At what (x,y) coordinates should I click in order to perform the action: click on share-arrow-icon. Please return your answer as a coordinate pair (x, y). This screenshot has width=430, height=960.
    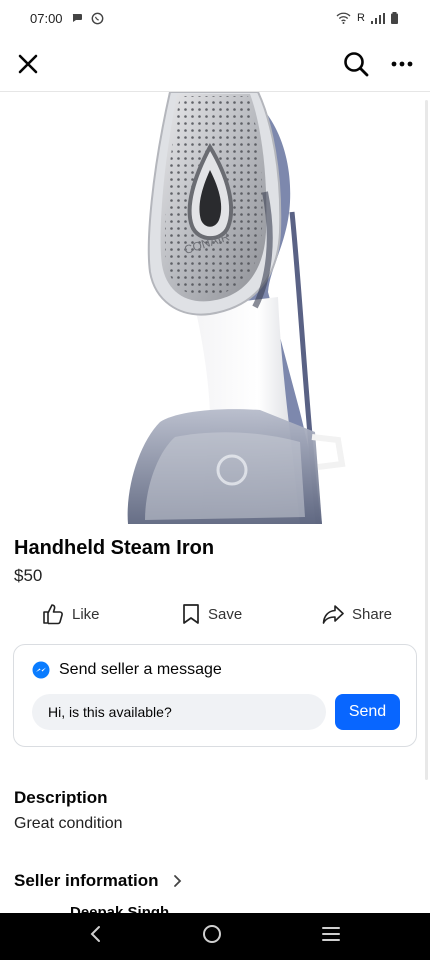
    Looking at the image, I should click on (333, 614).